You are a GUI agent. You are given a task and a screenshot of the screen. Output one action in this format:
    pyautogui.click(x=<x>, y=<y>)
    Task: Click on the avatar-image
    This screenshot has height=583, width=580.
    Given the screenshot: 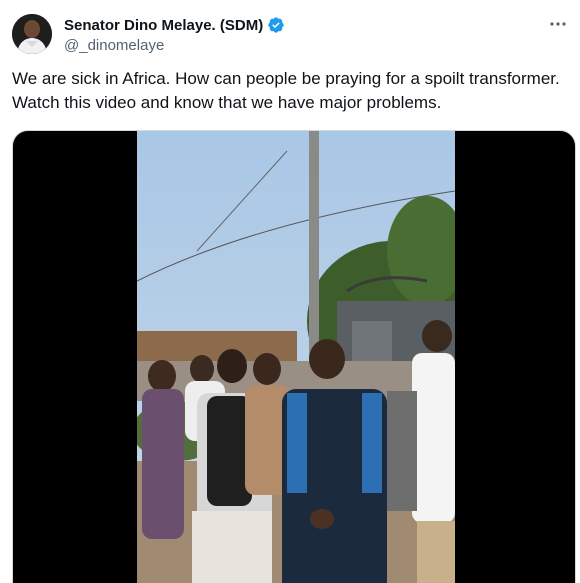 What is the action you would take?
    pyautogui.click(x=32, y=34)
    